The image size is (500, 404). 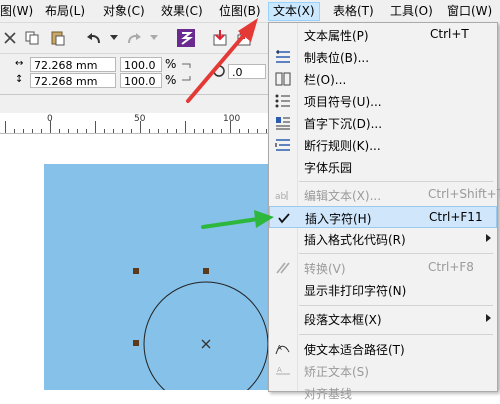 What do you see at coordinates (222, 60) in the screenshot?
I see `red-arrow` at bounding box center [222, 60].